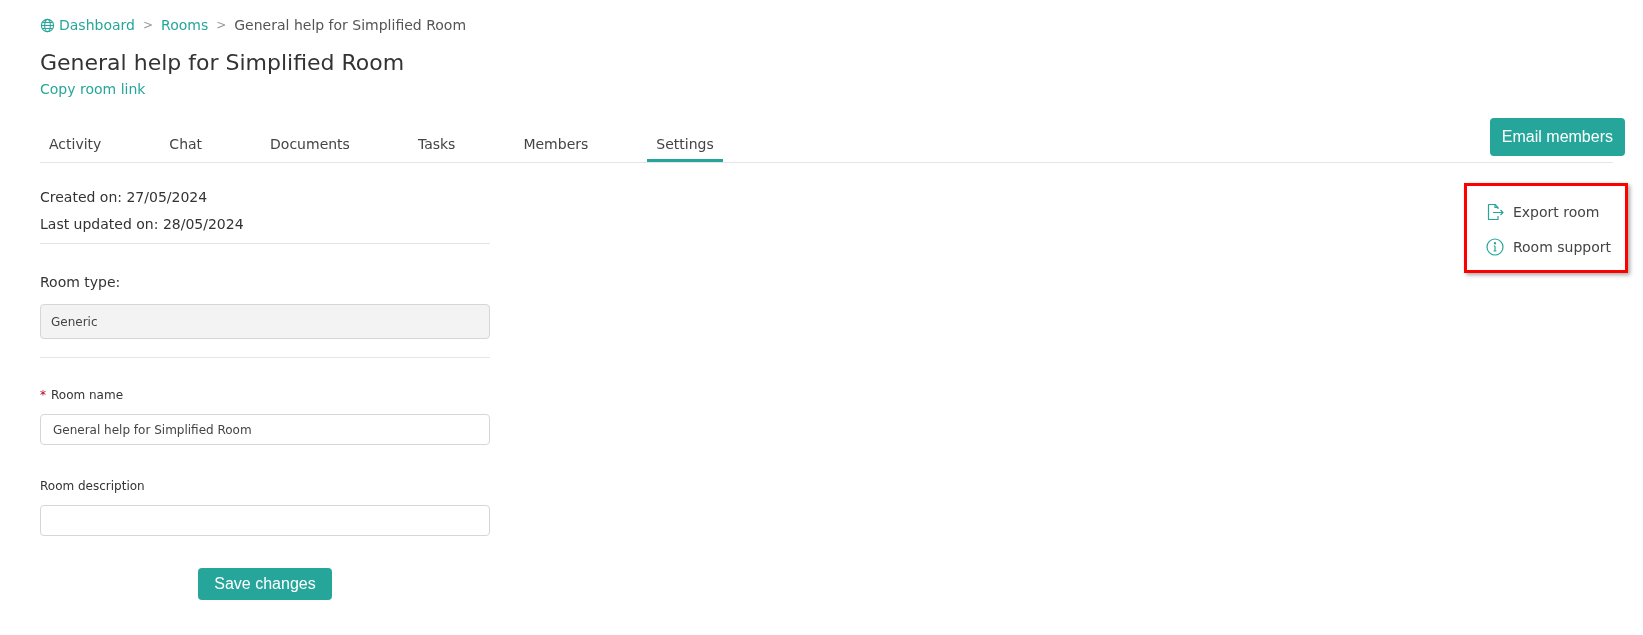 The height and width of the screenshot is (635, 1643). What do you see at coordinates (685, 149) in the screenshot?
I see `tab: Settings` at bounding box center [685, 149].